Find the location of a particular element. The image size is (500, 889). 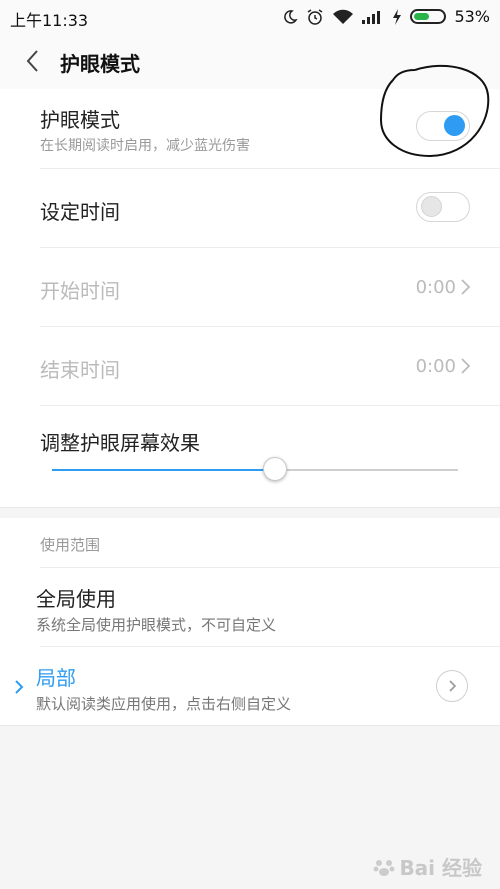

schedule-title: 设定时间 is located at coordinates (80, 212).